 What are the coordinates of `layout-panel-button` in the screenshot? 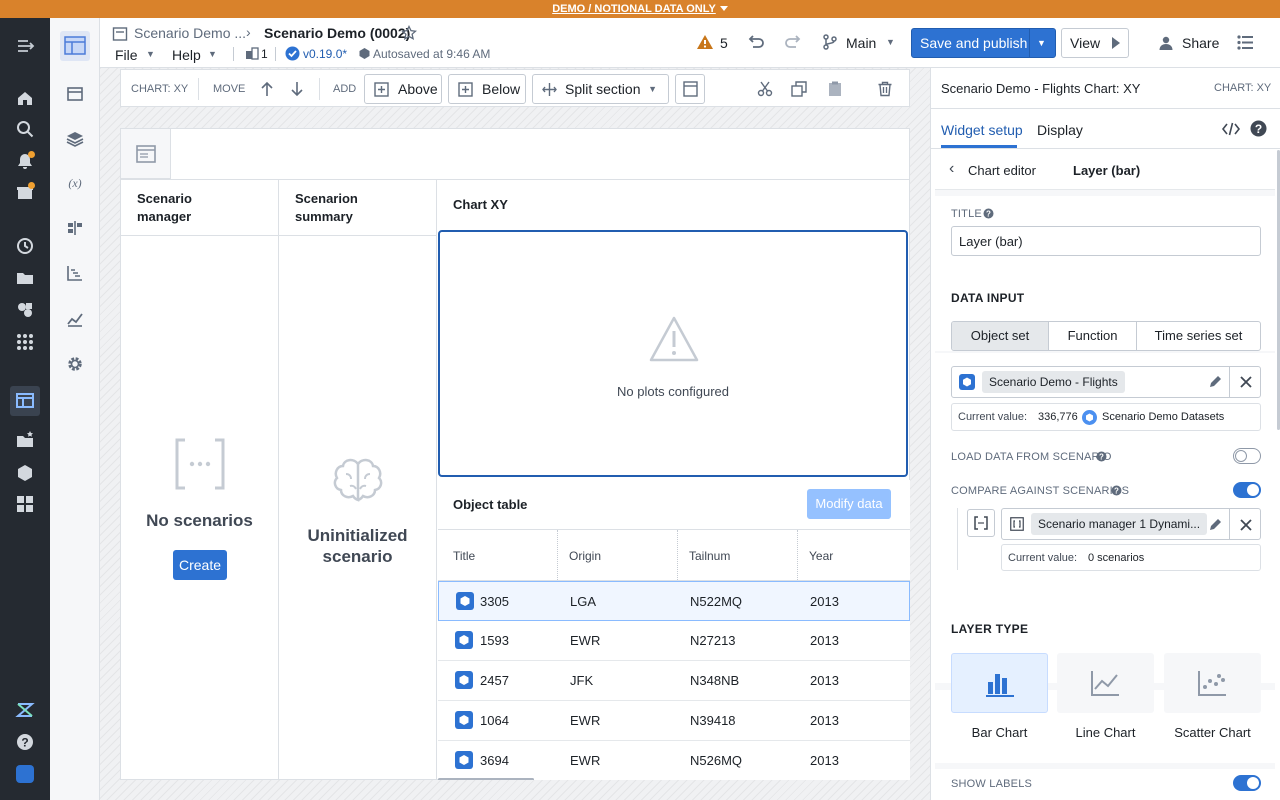 It's located at (690, 89).